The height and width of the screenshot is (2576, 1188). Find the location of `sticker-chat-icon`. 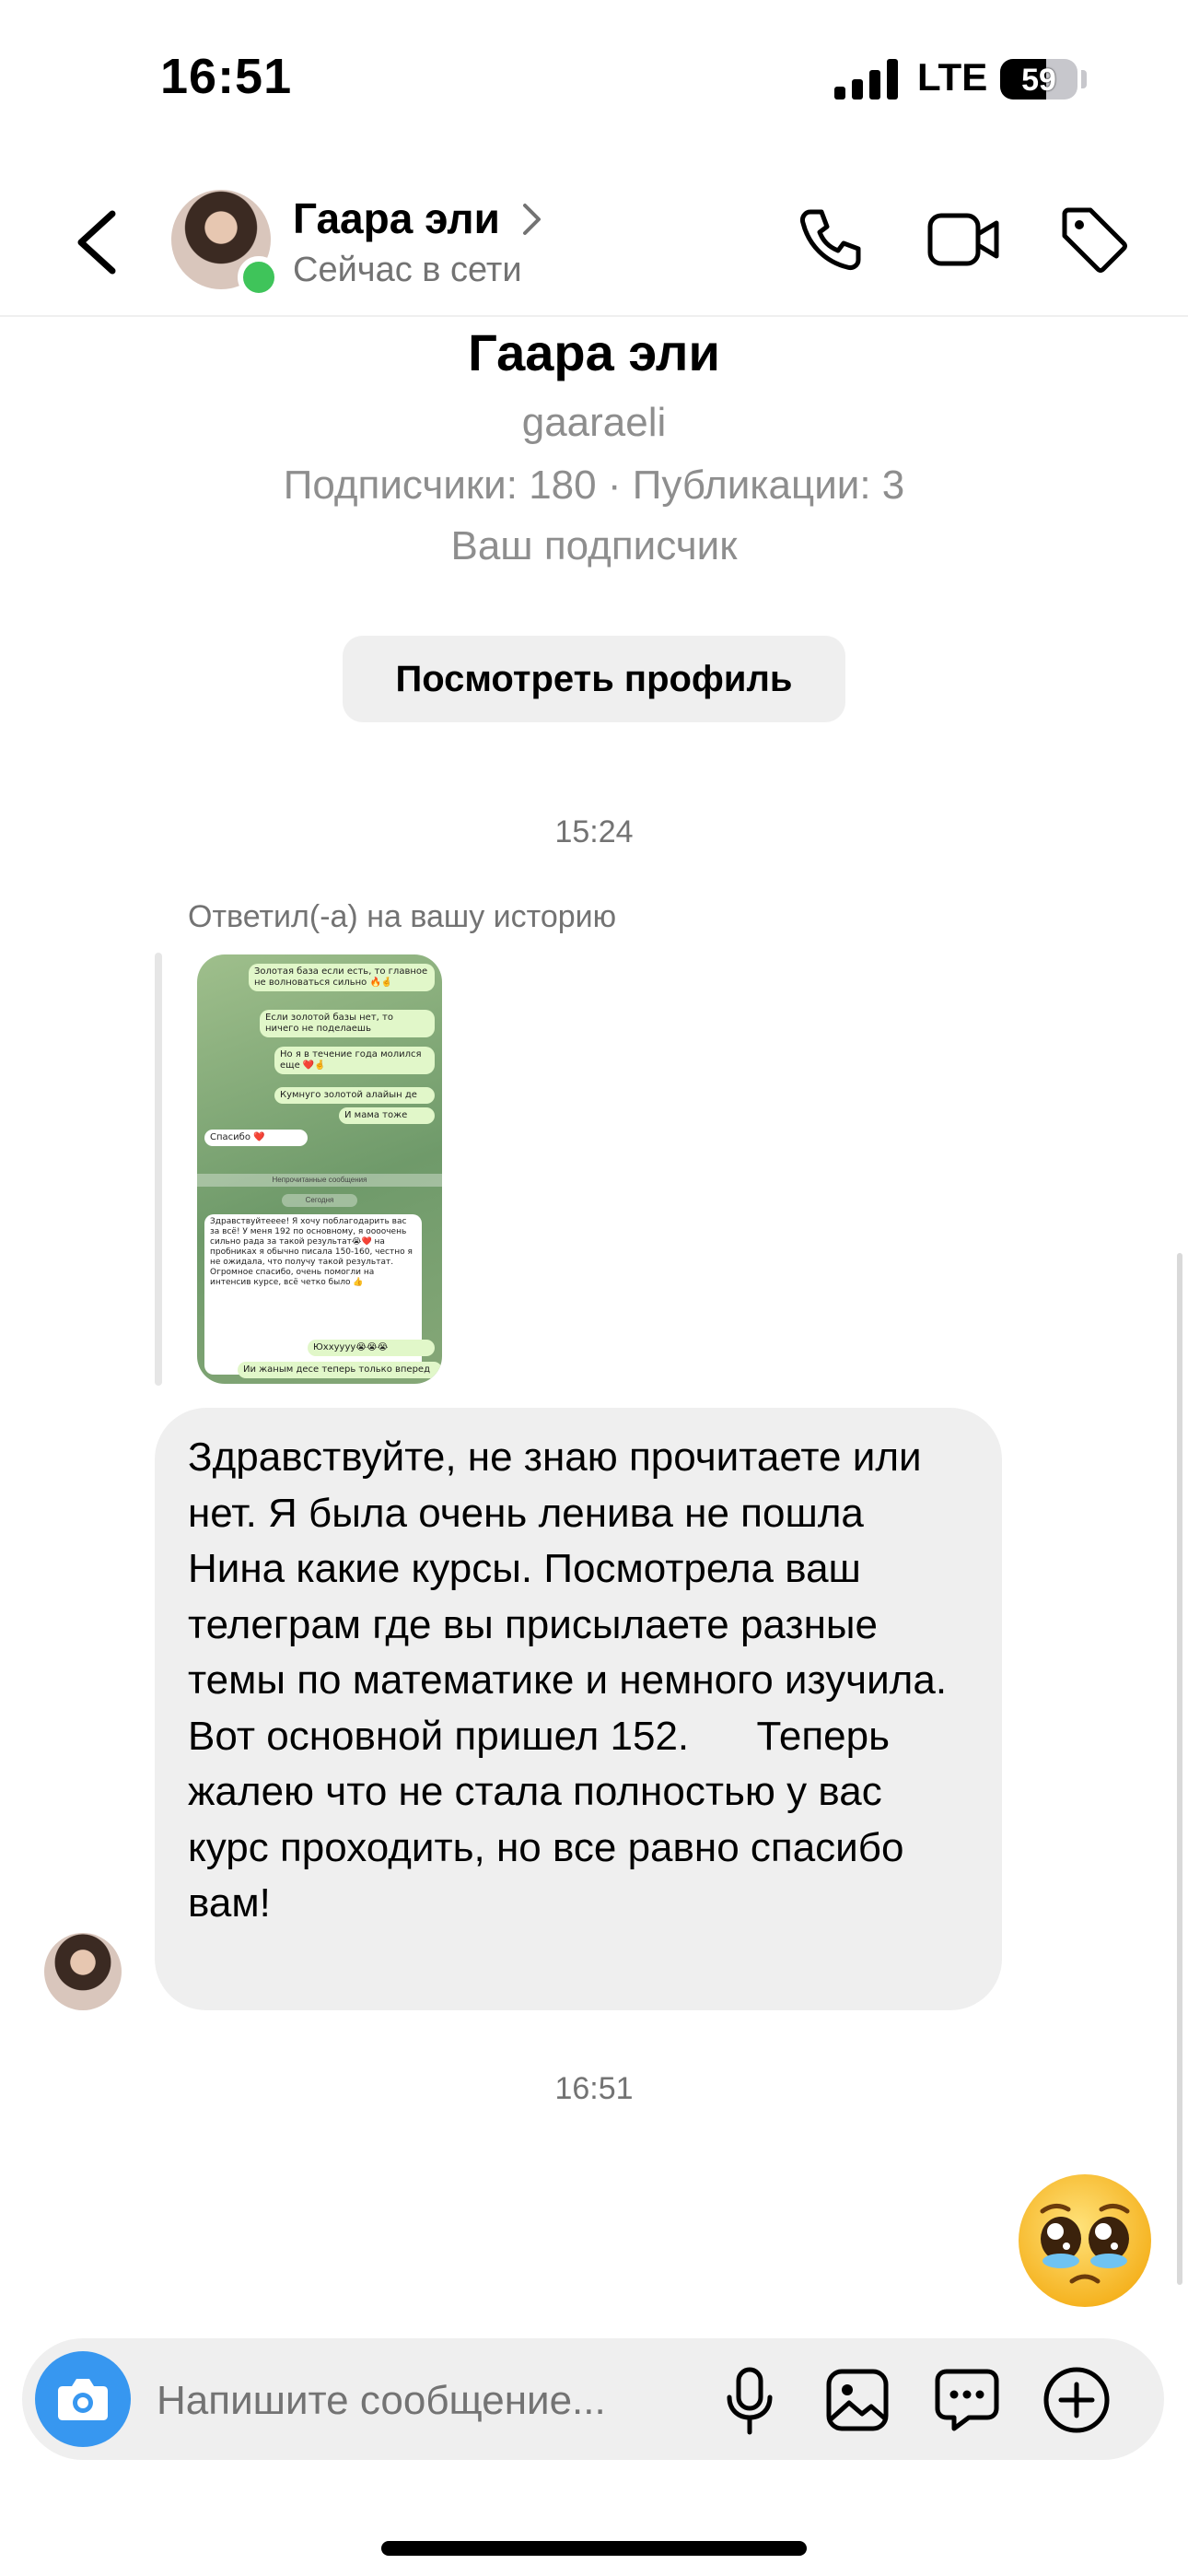

sticker-chat-icon is located at coordinates (967, 2400).